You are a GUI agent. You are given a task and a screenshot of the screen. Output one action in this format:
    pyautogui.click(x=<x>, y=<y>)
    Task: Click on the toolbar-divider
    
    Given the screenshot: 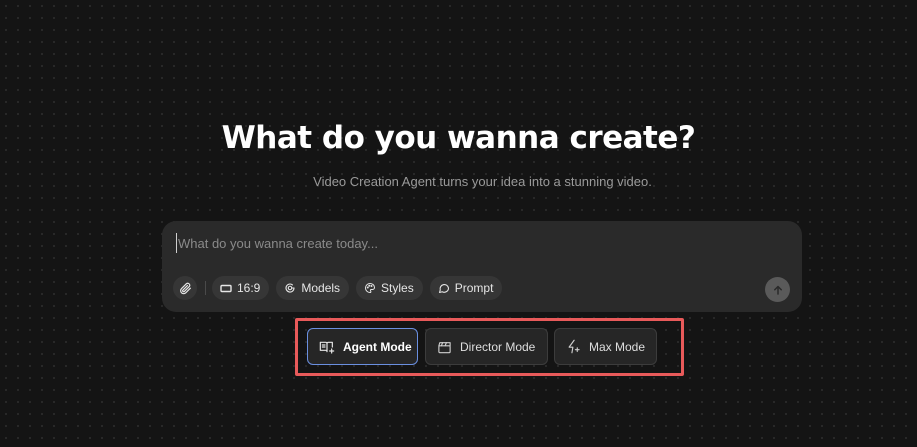 What is the action you would take?
    pyautogui.click(x=205, y=288)
    